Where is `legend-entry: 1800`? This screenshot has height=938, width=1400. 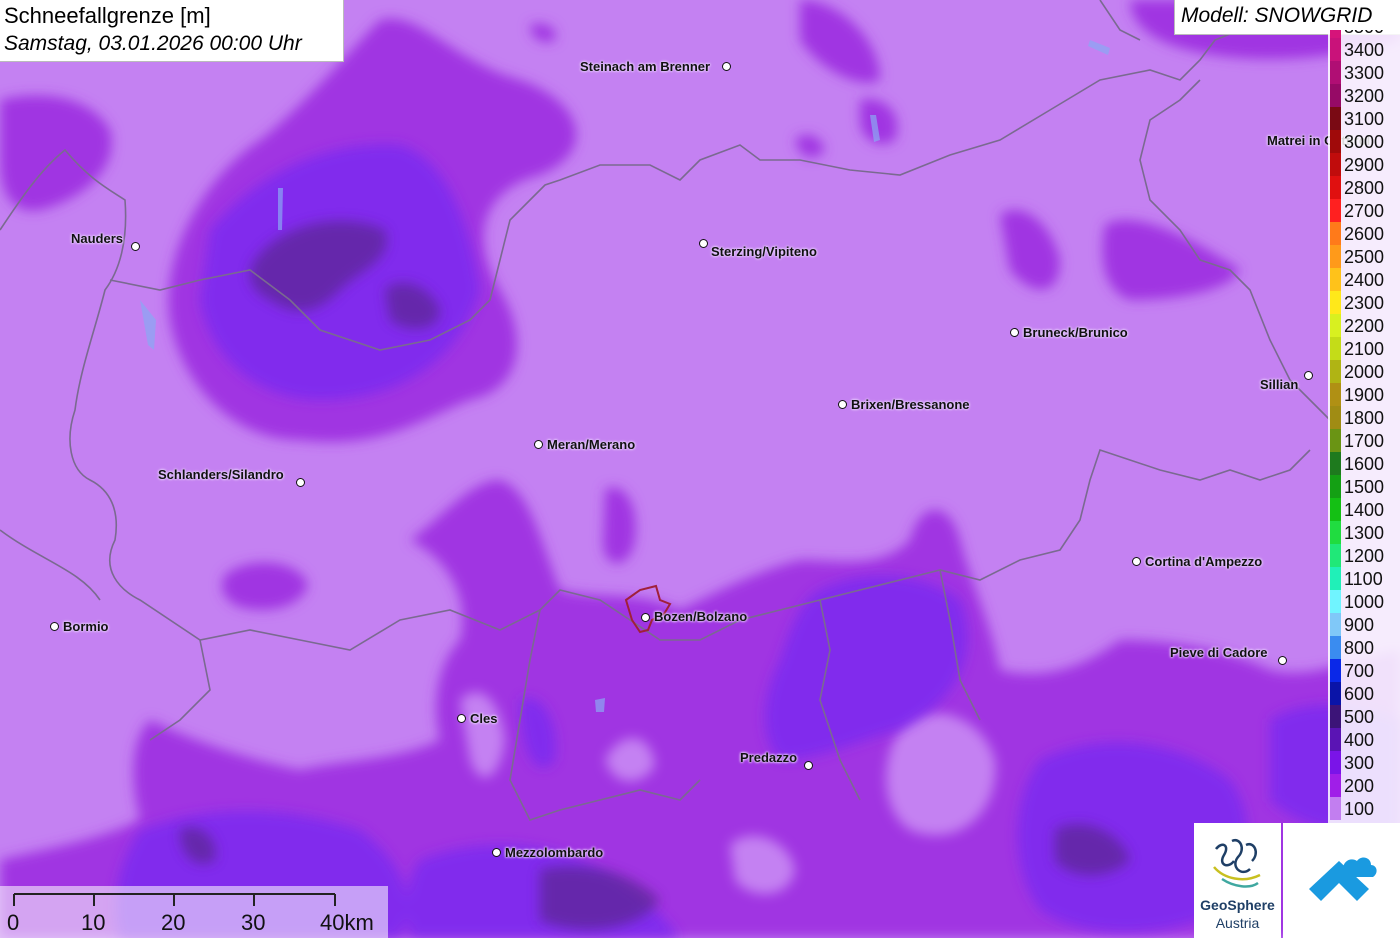 legend-entry: 1800 is located at coordinates (1364, 417).